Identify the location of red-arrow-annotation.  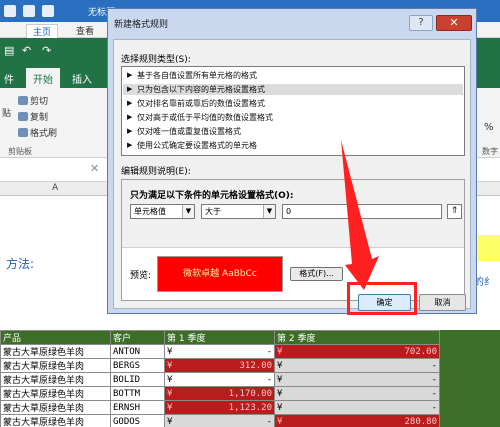
(360, 215).